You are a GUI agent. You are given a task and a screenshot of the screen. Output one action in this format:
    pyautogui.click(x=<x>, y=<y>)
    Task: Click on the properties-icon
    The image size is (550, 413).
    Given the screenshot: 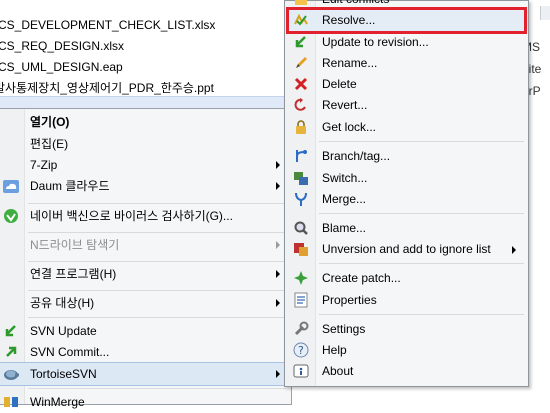 What is the action you would take?
    pyautogui.click(x=301, y=300)
    